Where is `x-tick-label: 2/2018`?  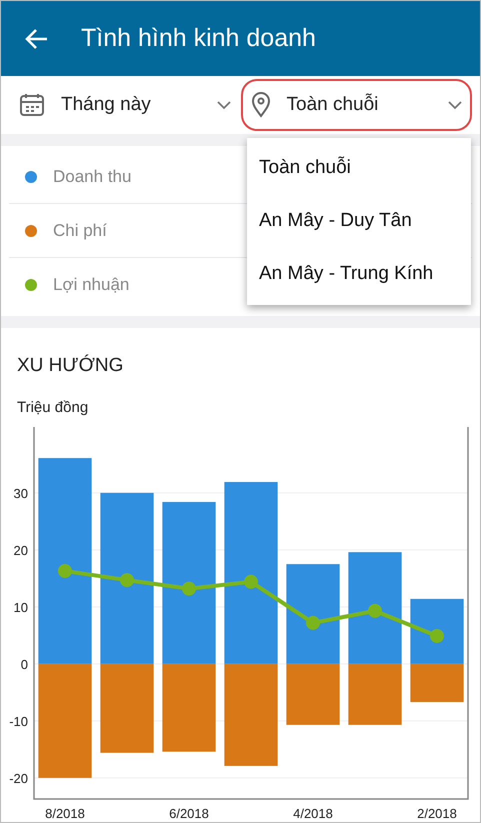 x-tick-label: 2/2018 is located at coordinates (437, 813).